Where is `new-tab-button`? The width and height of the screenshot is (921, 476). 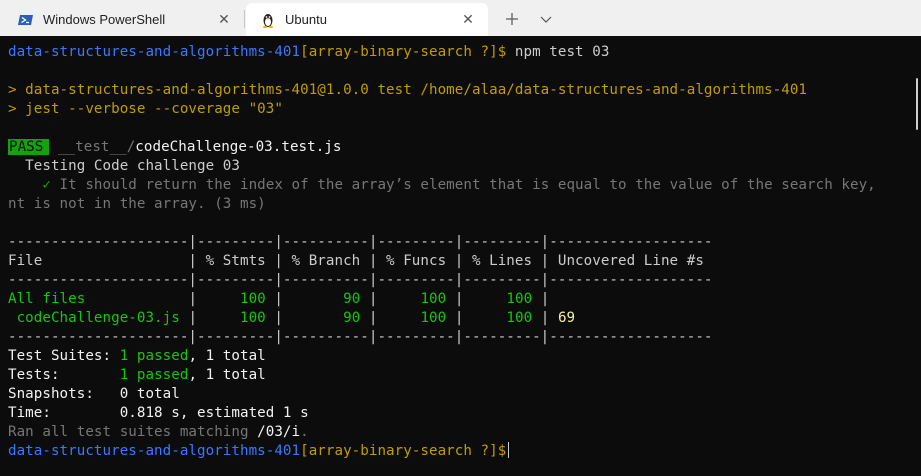
new-tab-button is located at coordinates (512, 19).